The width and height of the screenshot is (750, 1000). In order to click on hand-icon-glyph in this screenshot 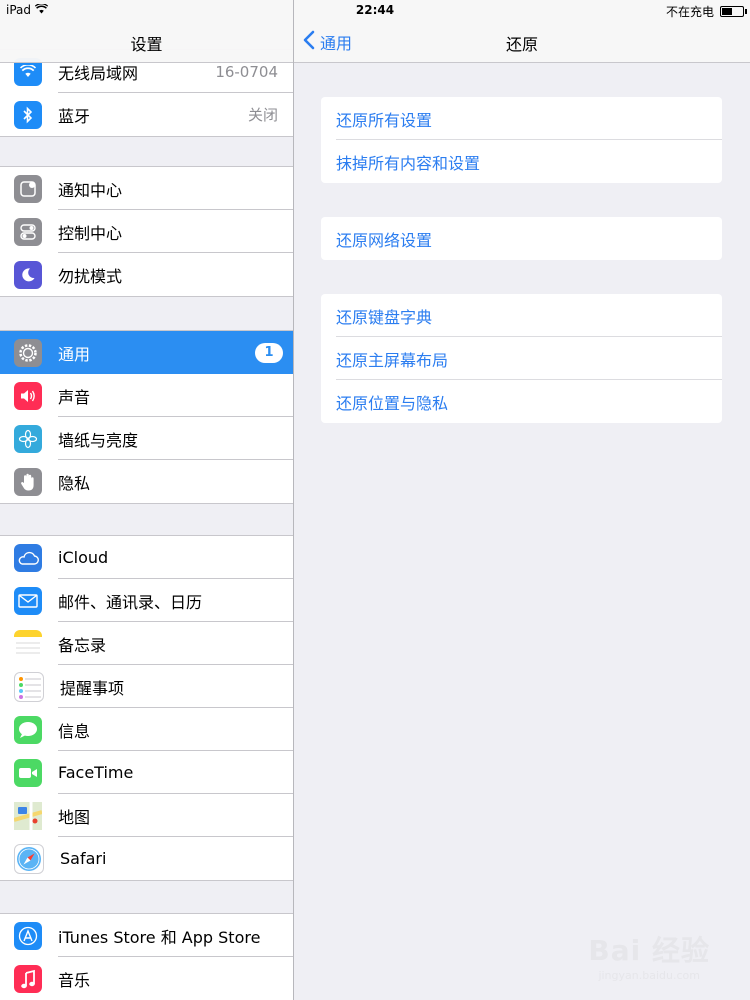, I will do `click(27, 481)`.